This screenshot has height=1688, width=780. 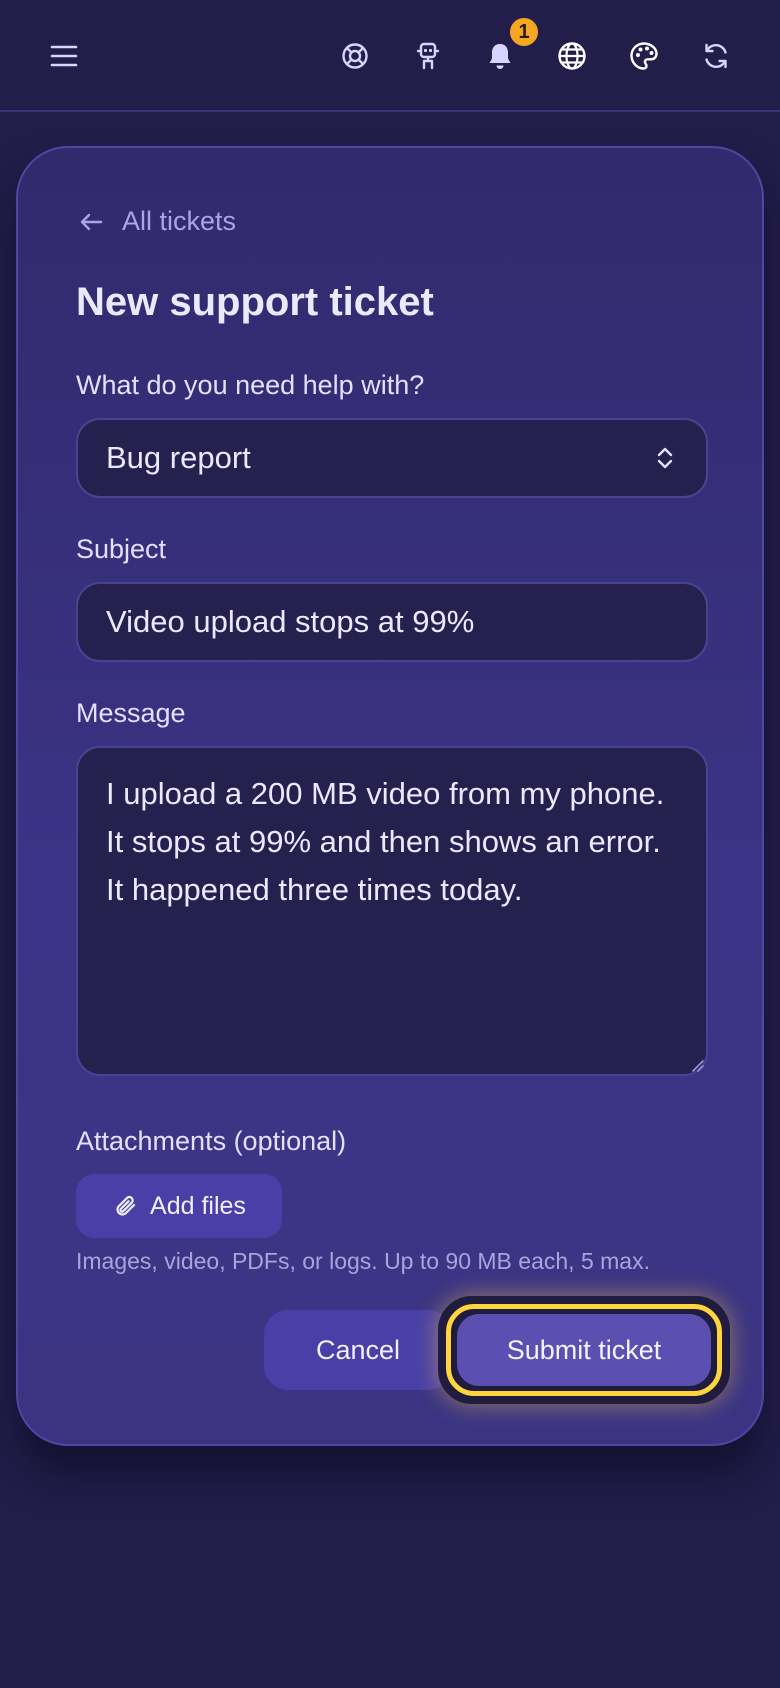 What do you see at coordinates (524, 32) in the screenshot?
I see `notification-badge: 1` at bounding box center [524, 32].